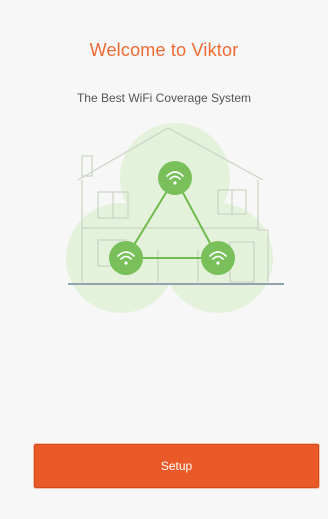 The image size is (328, 519). What do you see at coordinates (218, 258) in the screenshot?
I see `wifi-node-right` at bounding box center [218, 258].